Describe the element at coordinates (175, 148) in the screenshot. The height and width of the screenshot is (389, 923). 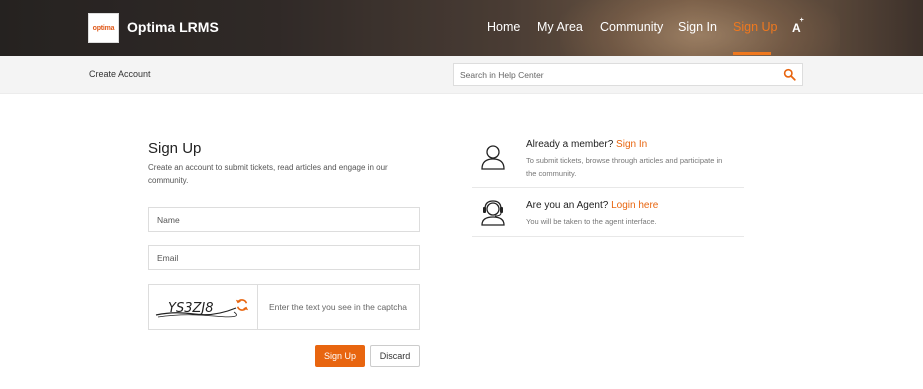
I see `page-title: Sign Up` at that location.